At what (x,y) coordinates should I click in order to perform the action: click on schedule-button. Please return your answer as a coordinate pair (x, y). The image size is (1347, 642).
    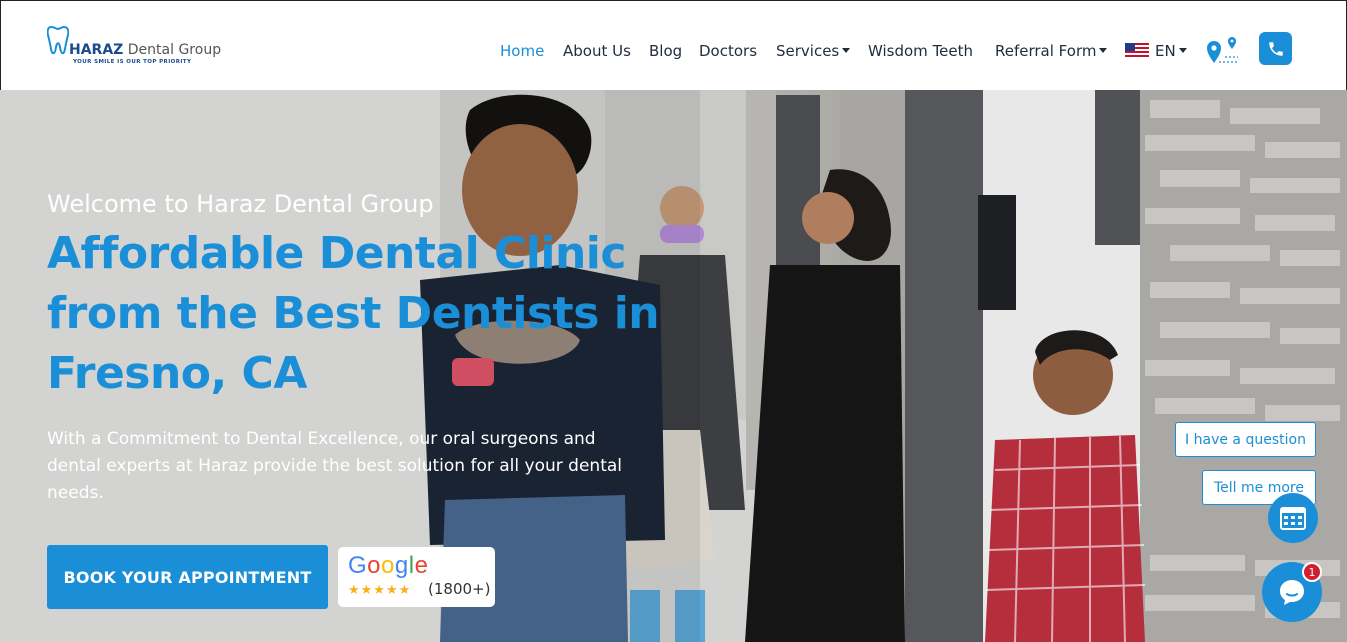
    Looking at the image, I should click on (1293, 518).